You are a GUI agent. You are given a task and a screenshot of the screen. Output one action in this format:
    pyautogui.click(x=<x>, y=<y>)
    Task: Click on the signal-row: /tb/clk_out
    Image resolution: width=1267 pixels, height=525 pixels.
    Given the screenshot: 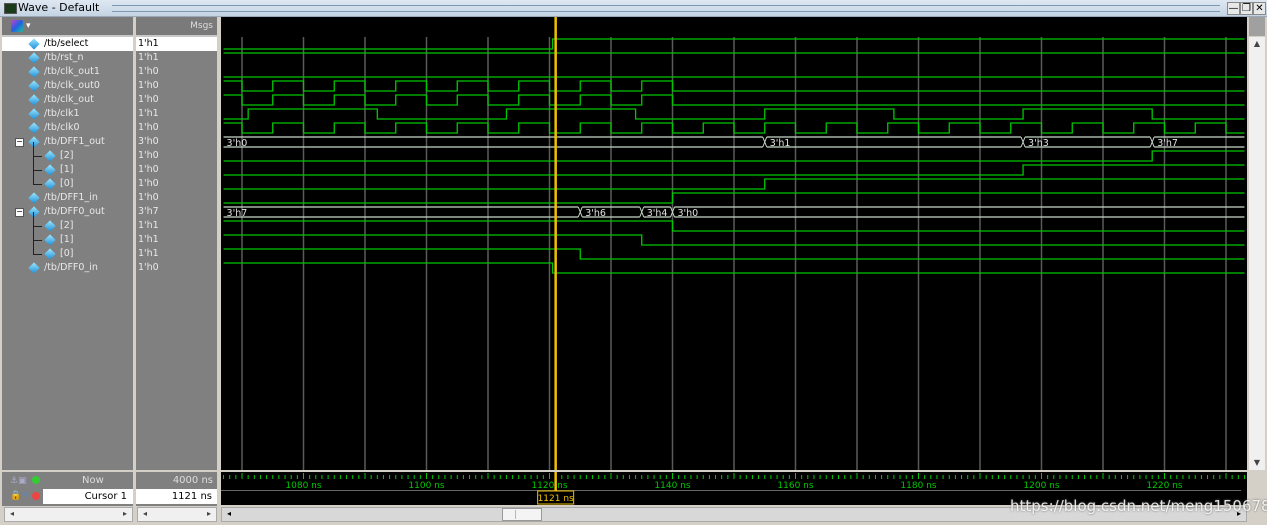 What is the action you would take?
    pyautogui.click(x=67, y=100)
    